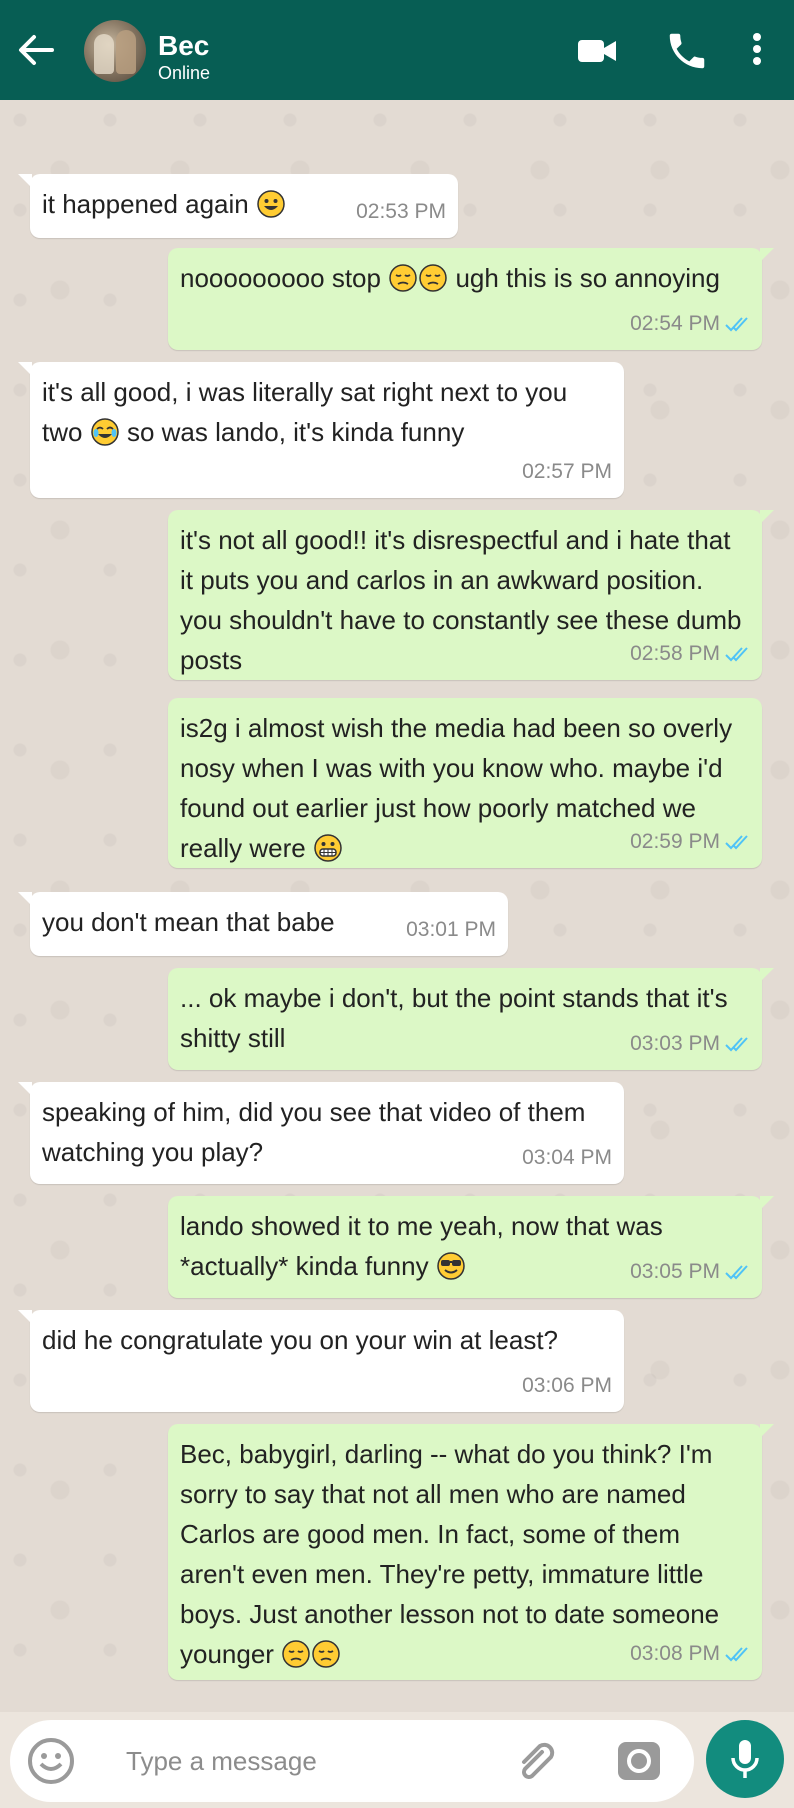  I want to click on grinning-emoji-icon, so click(271, 204).